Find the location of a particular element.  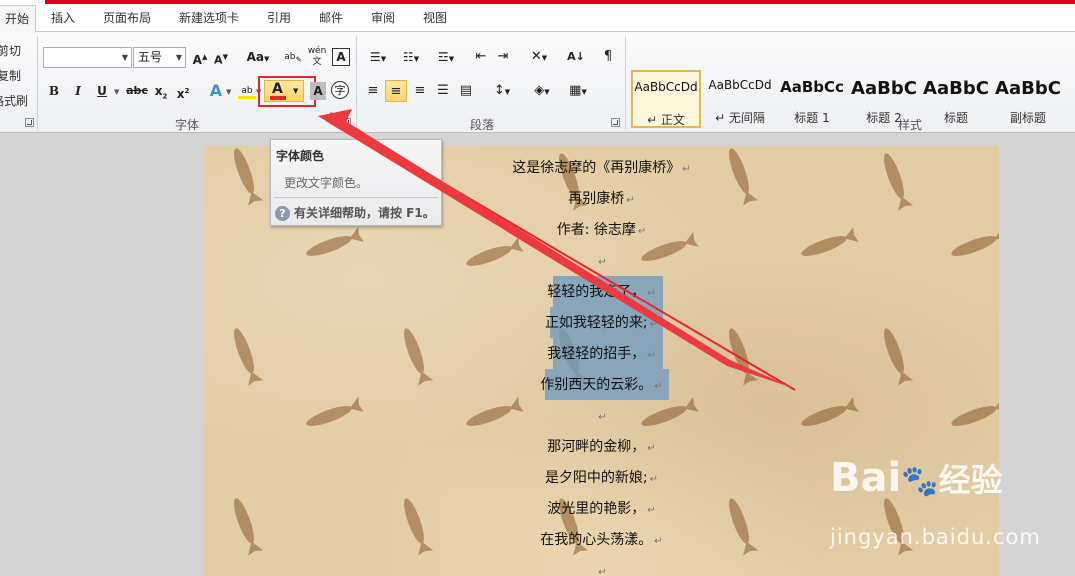

style-name: ↵ 无间隔 is located at coordinates (740, 118).